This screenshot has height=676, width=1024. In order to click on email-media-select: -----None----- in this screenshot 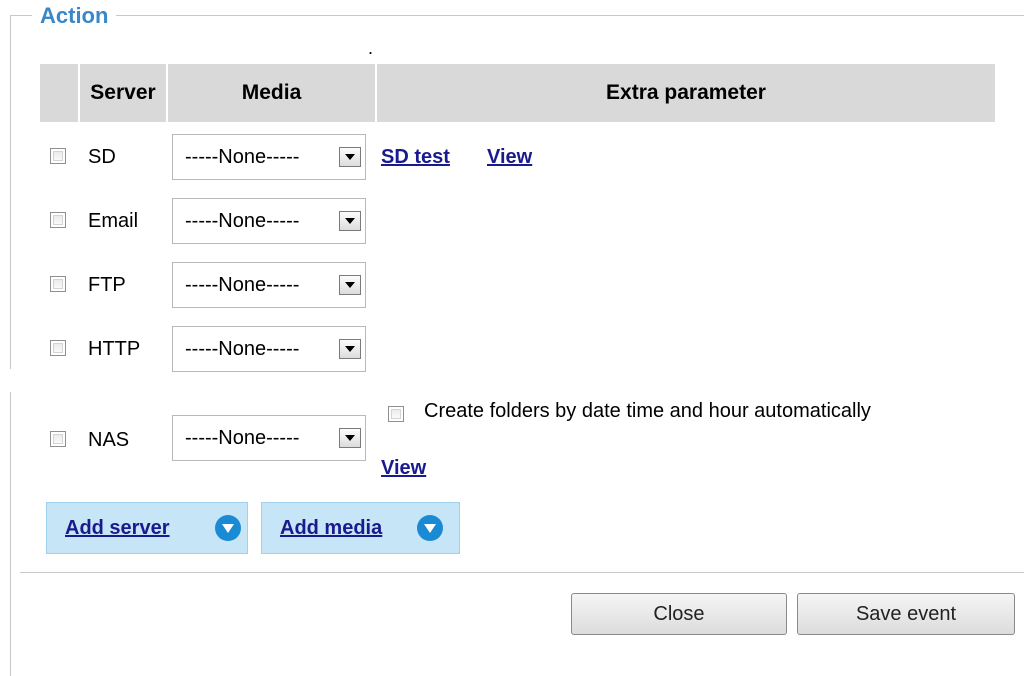, I will do `click(269, 221)`.